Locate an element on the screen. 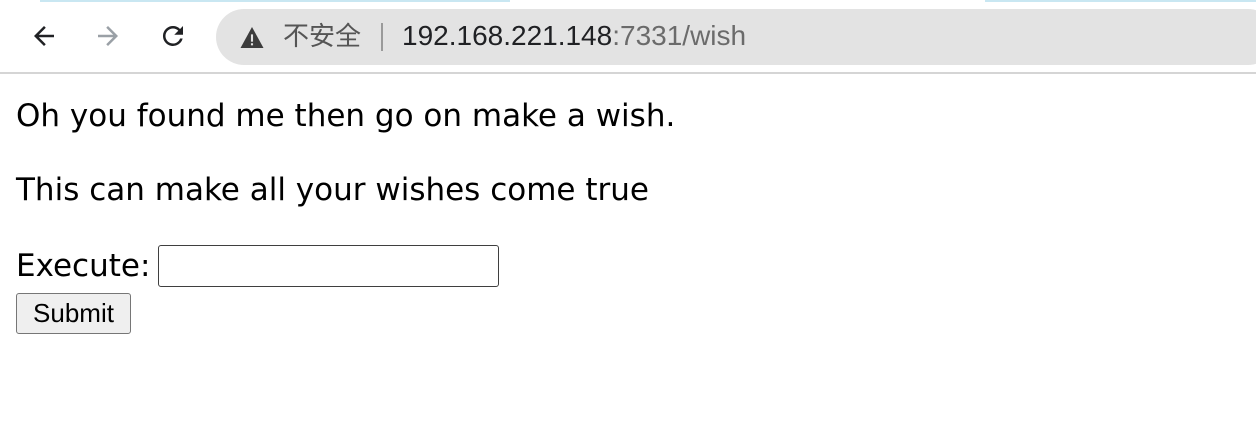  url-text: 192.168.221.148:7331/wish is located at coordinates (574, 36).